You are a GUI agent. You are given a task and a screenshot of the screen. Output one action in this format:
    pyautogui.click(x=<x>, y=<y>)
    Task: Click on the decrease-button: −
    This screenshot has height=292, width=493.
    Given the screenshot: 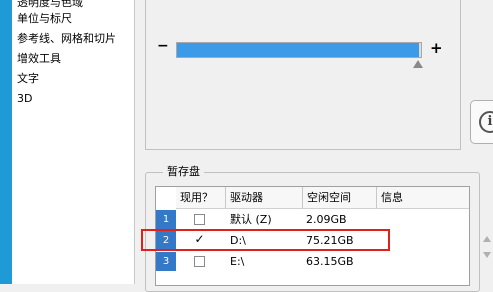 What is the action you would take?
    pyautogui.click(x=163, y=46)
    